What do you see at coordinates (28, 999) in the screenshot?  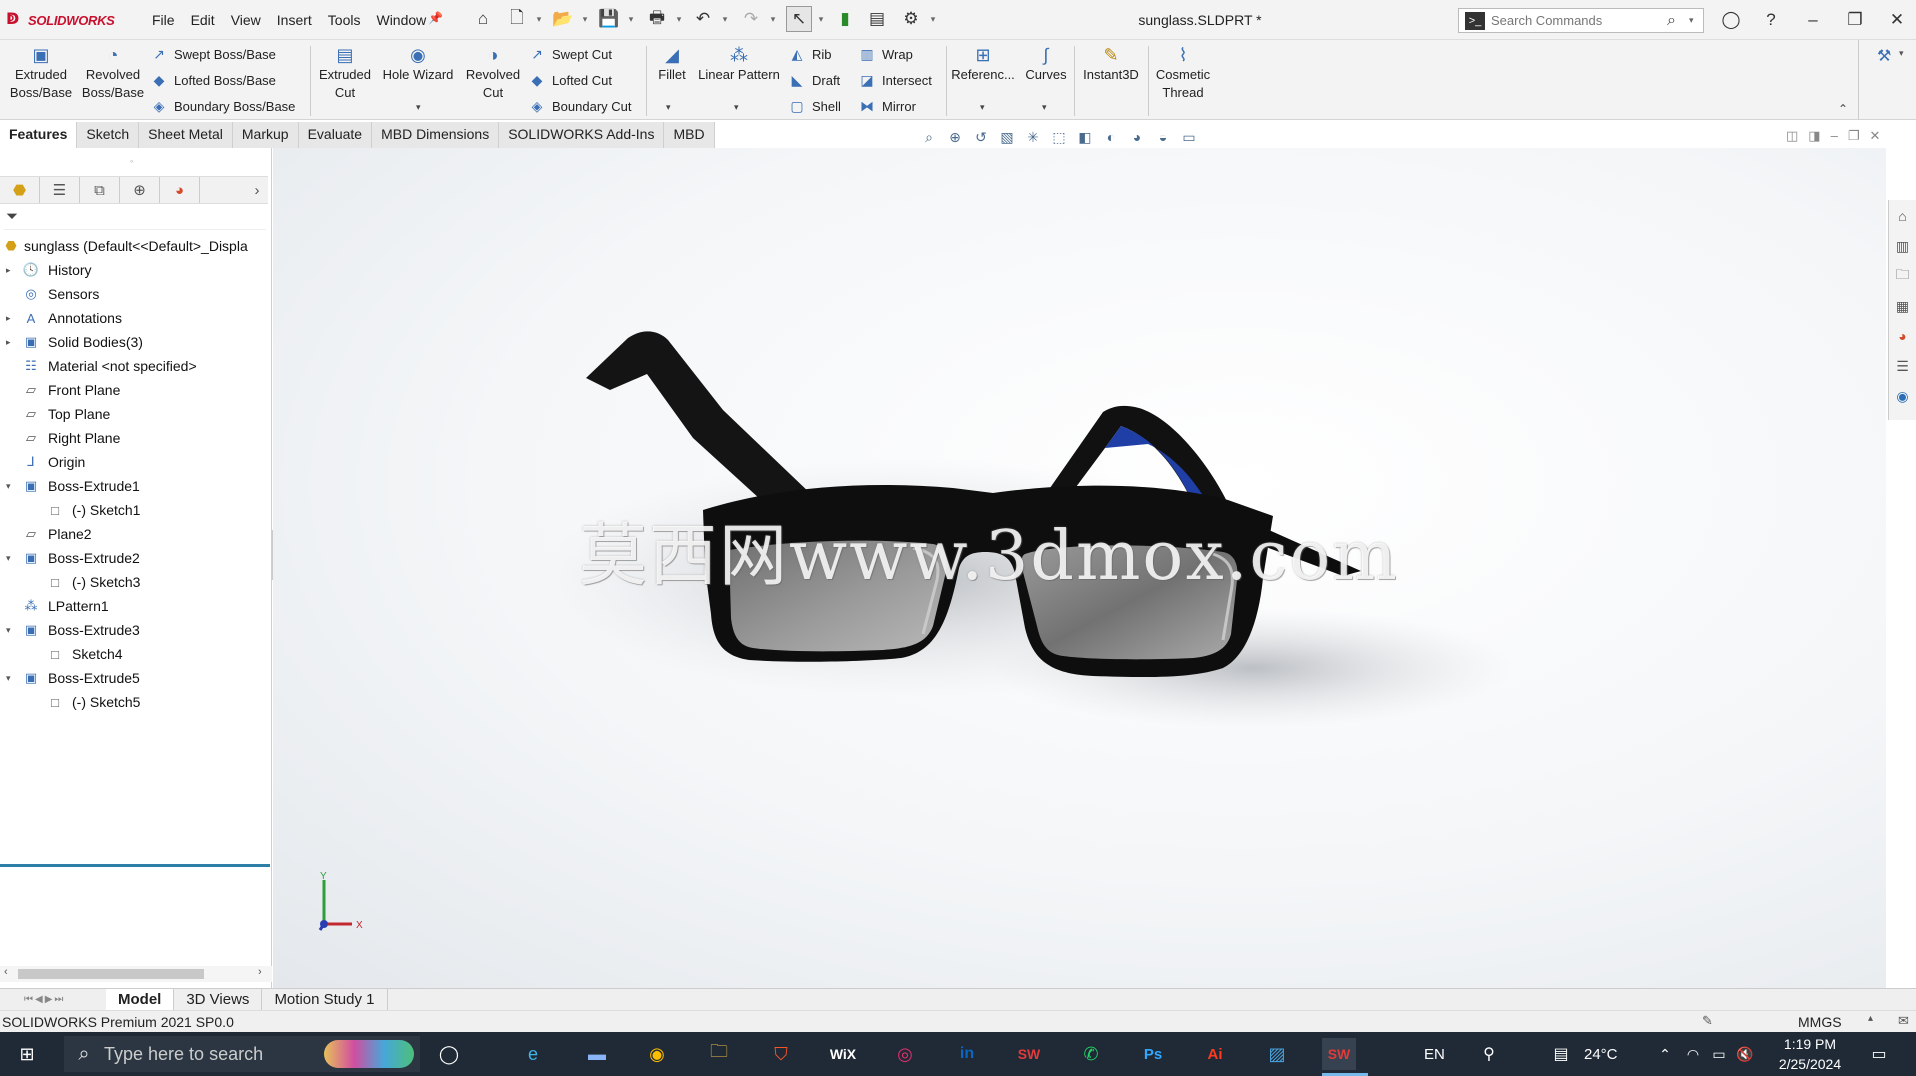 I see `first-tab-icon: ⏮` at bounding box center [28, 999].